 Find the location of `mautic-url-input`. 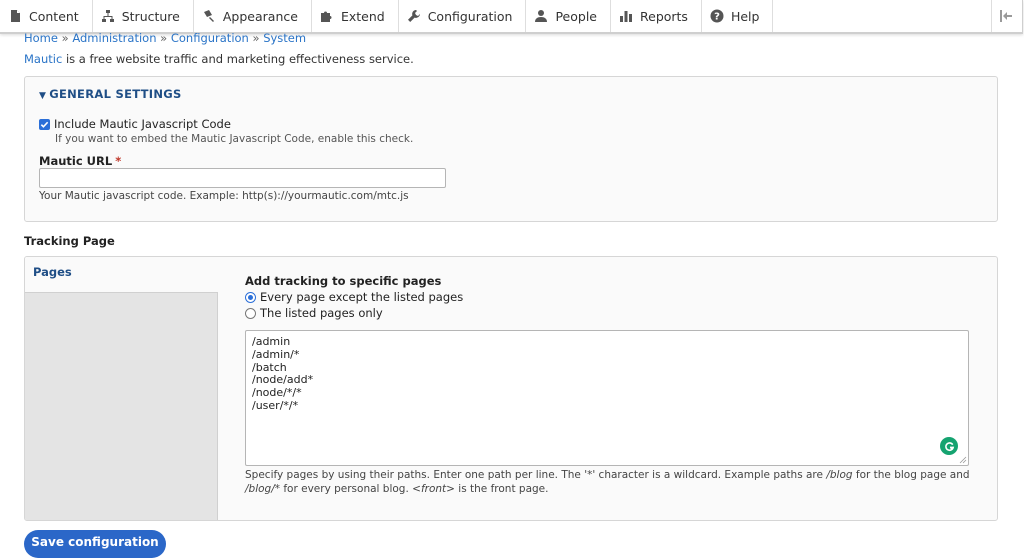

mautic-url-input is located at coordinates (242, 178).